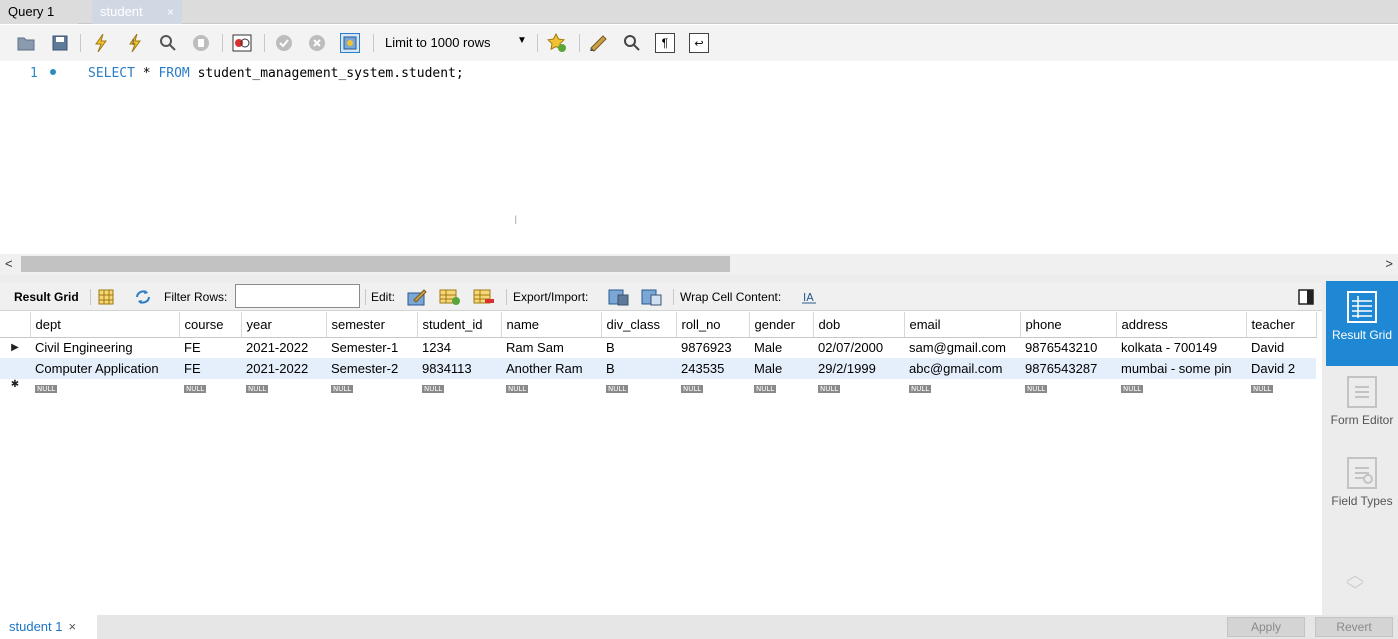  I want to click on column-header-teacher: teacher, so click(1281, 325).